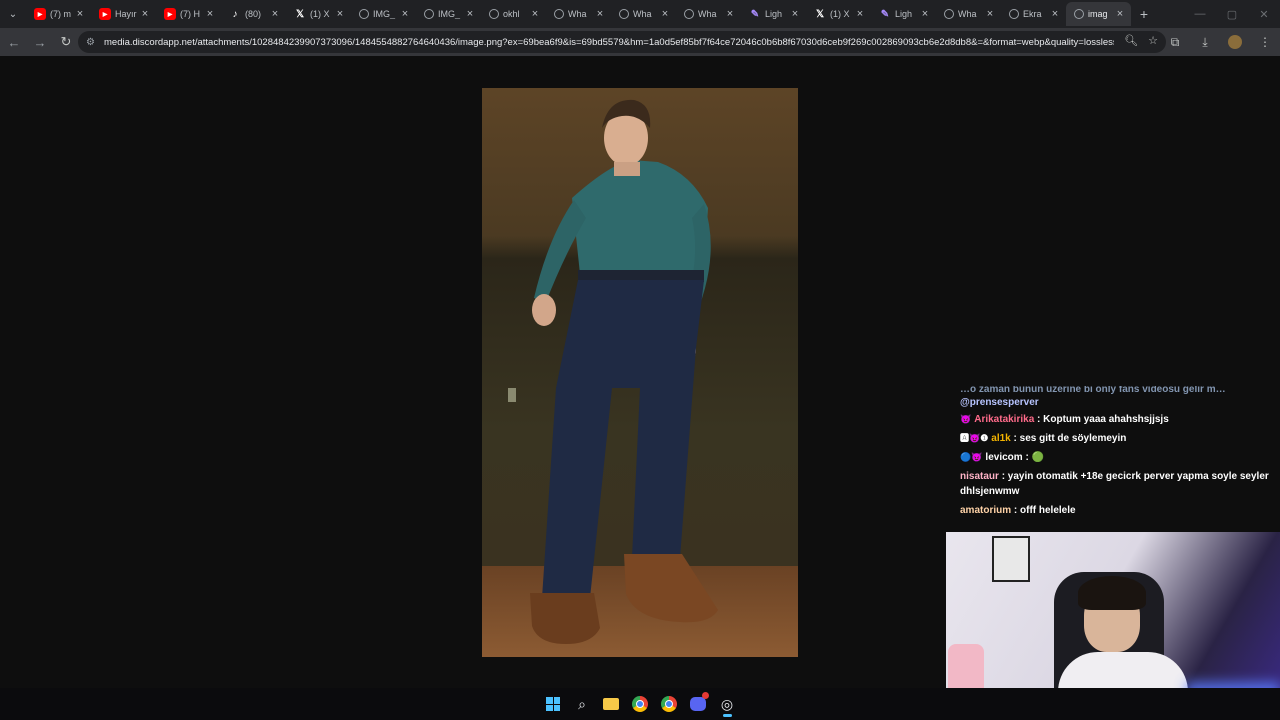 This screenshot has width=1280, height=720. I want to click on browser-tab: ▶ Hayır ×, so click(123, 14).